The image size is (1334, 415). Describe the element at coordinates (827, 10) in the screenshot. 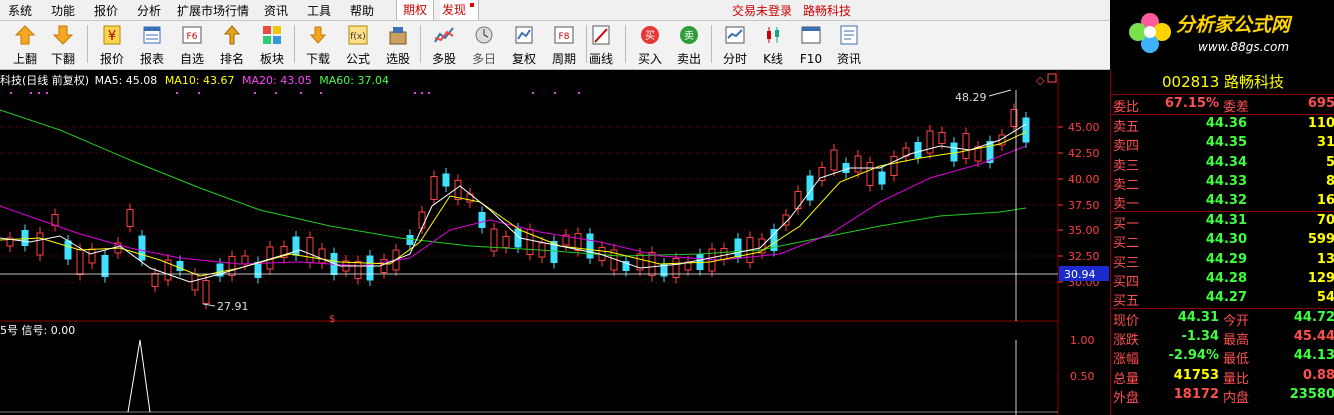

I see `stock-name-link: 路畅科技` at that location.